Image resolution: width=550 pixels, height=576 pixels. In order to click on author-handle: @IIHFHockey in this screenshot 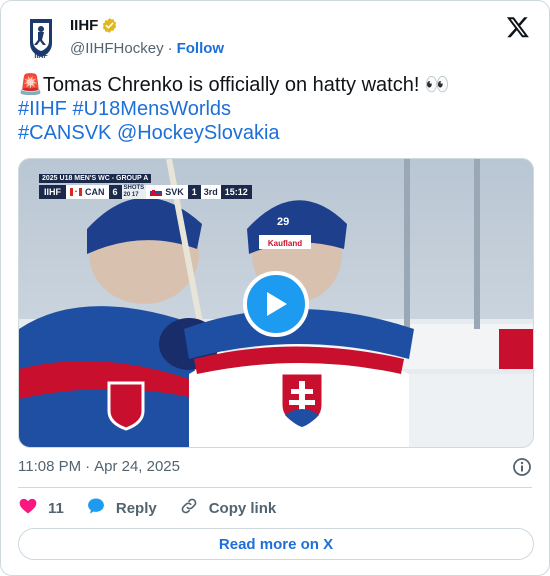, I will do `click(117, 48)`.